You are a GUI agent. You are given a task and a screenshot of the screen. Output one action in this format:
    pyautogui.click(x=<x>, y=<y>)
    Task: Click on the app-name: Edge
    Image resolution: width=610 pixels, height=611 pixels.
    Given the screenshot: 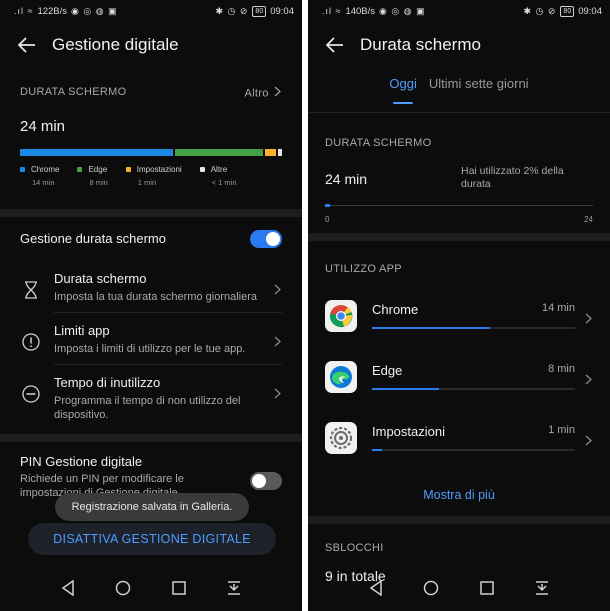 What is the action you would take?
    pyautogui.click(x=387, y=370)
    